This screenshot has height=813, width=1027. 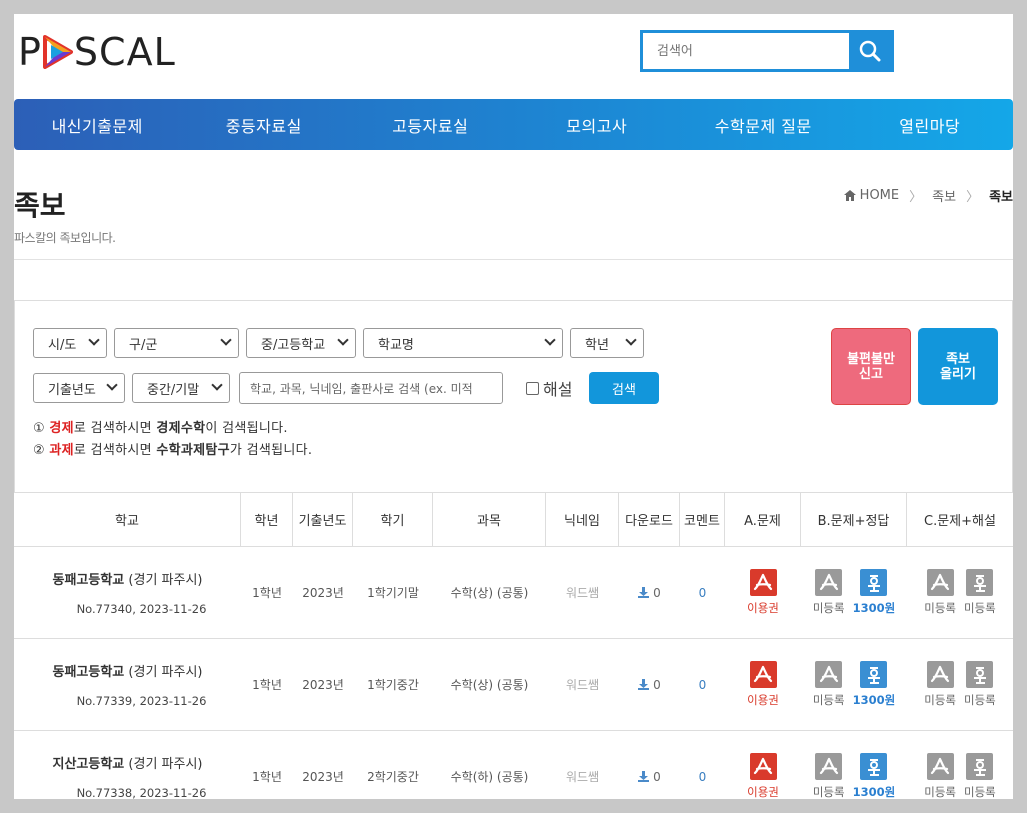 I want to click on search-input, so click(x=746, y=51).